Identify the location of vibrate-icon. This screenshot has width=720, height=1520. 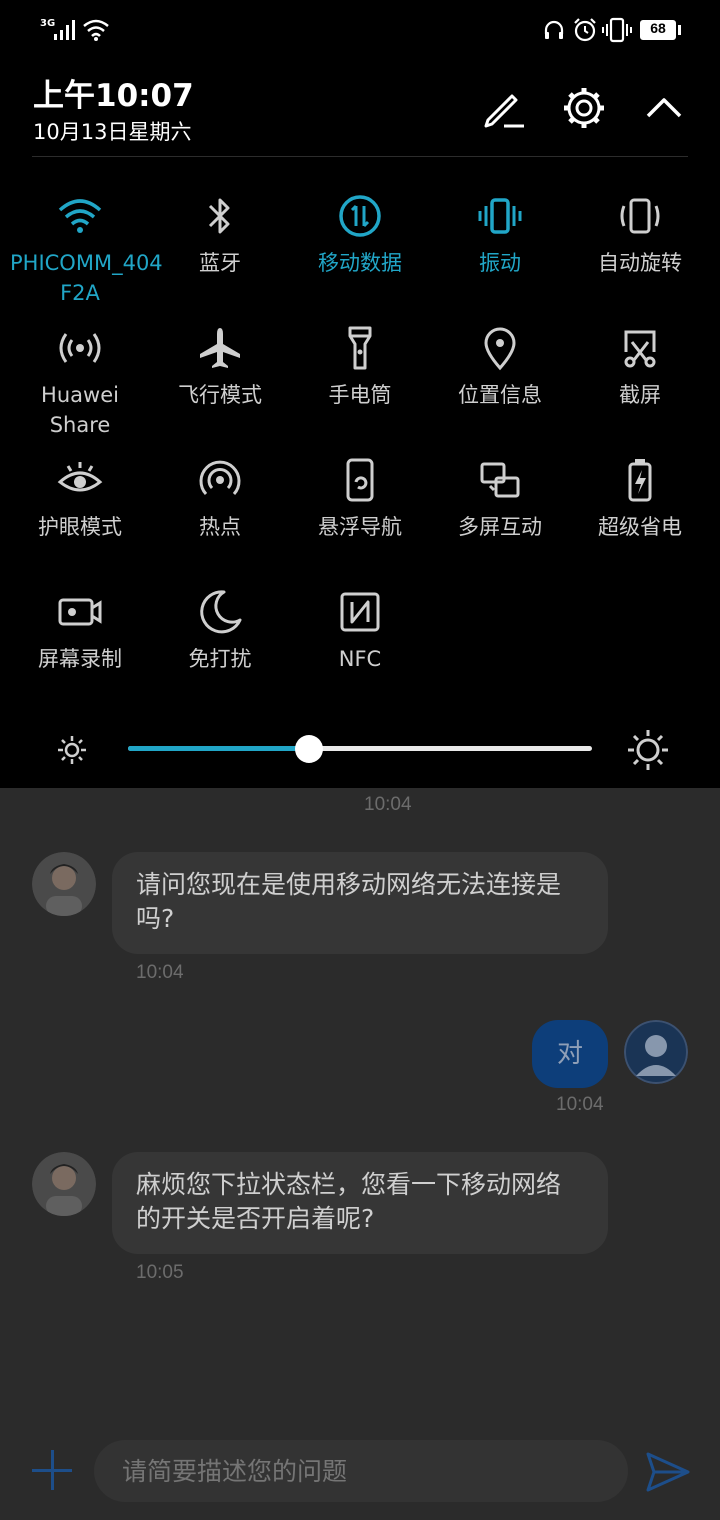
(500, 216).